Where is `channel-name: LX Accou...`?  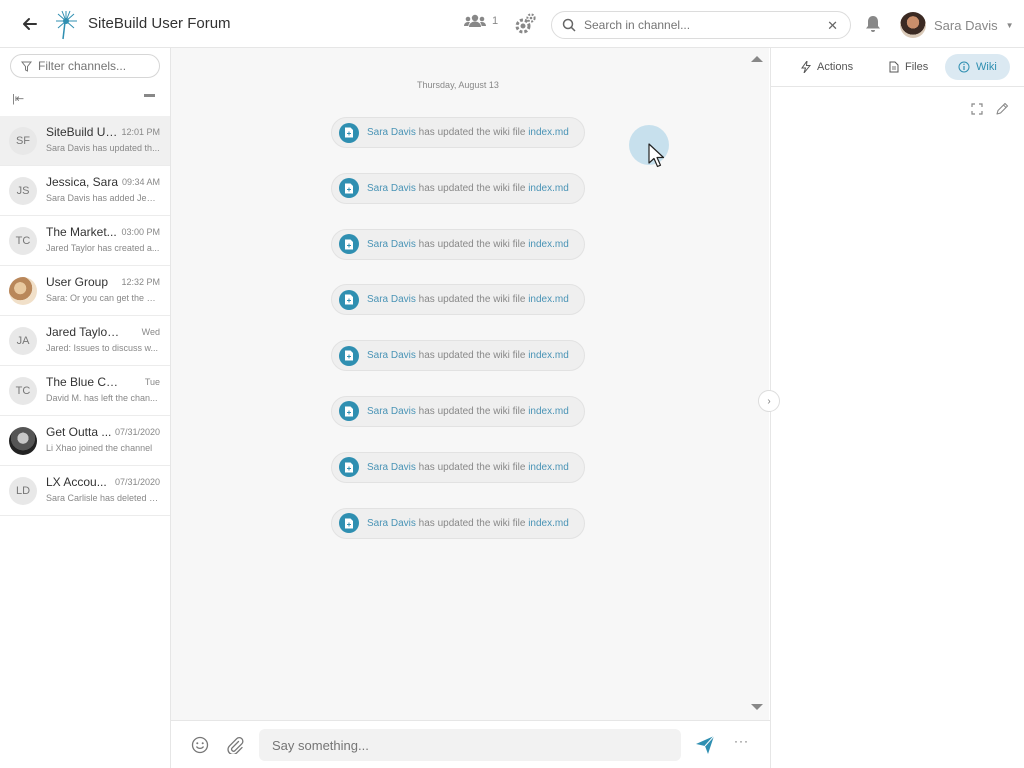
channel-name: LX Accou... is located at coordinates (76, 482).